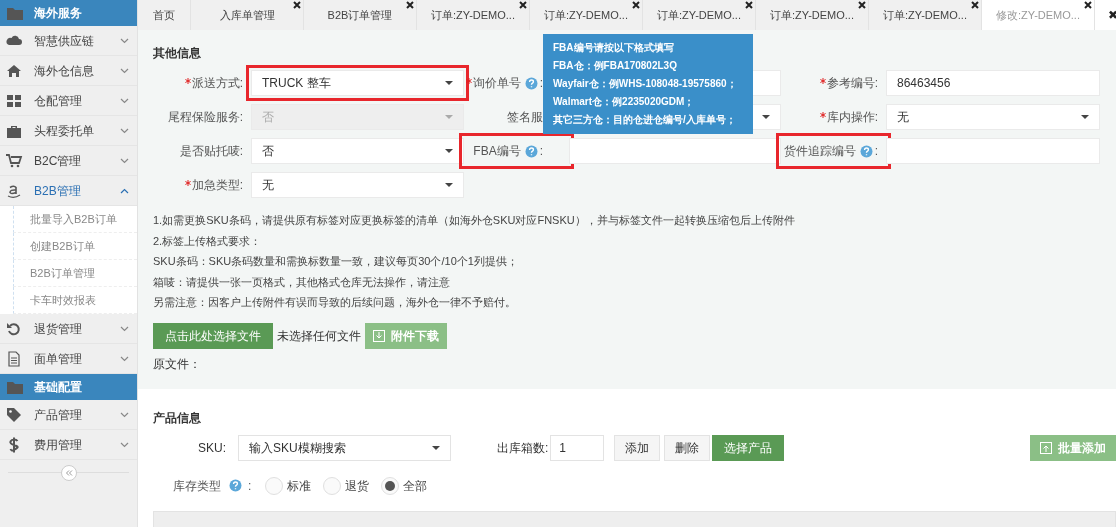 The width and height of the screenshot is (1116, 527). What do you see at coordinates (177, 364) in the screenshot?
I see `original-file-label: 原文件：` at bounding box center [177, 364].